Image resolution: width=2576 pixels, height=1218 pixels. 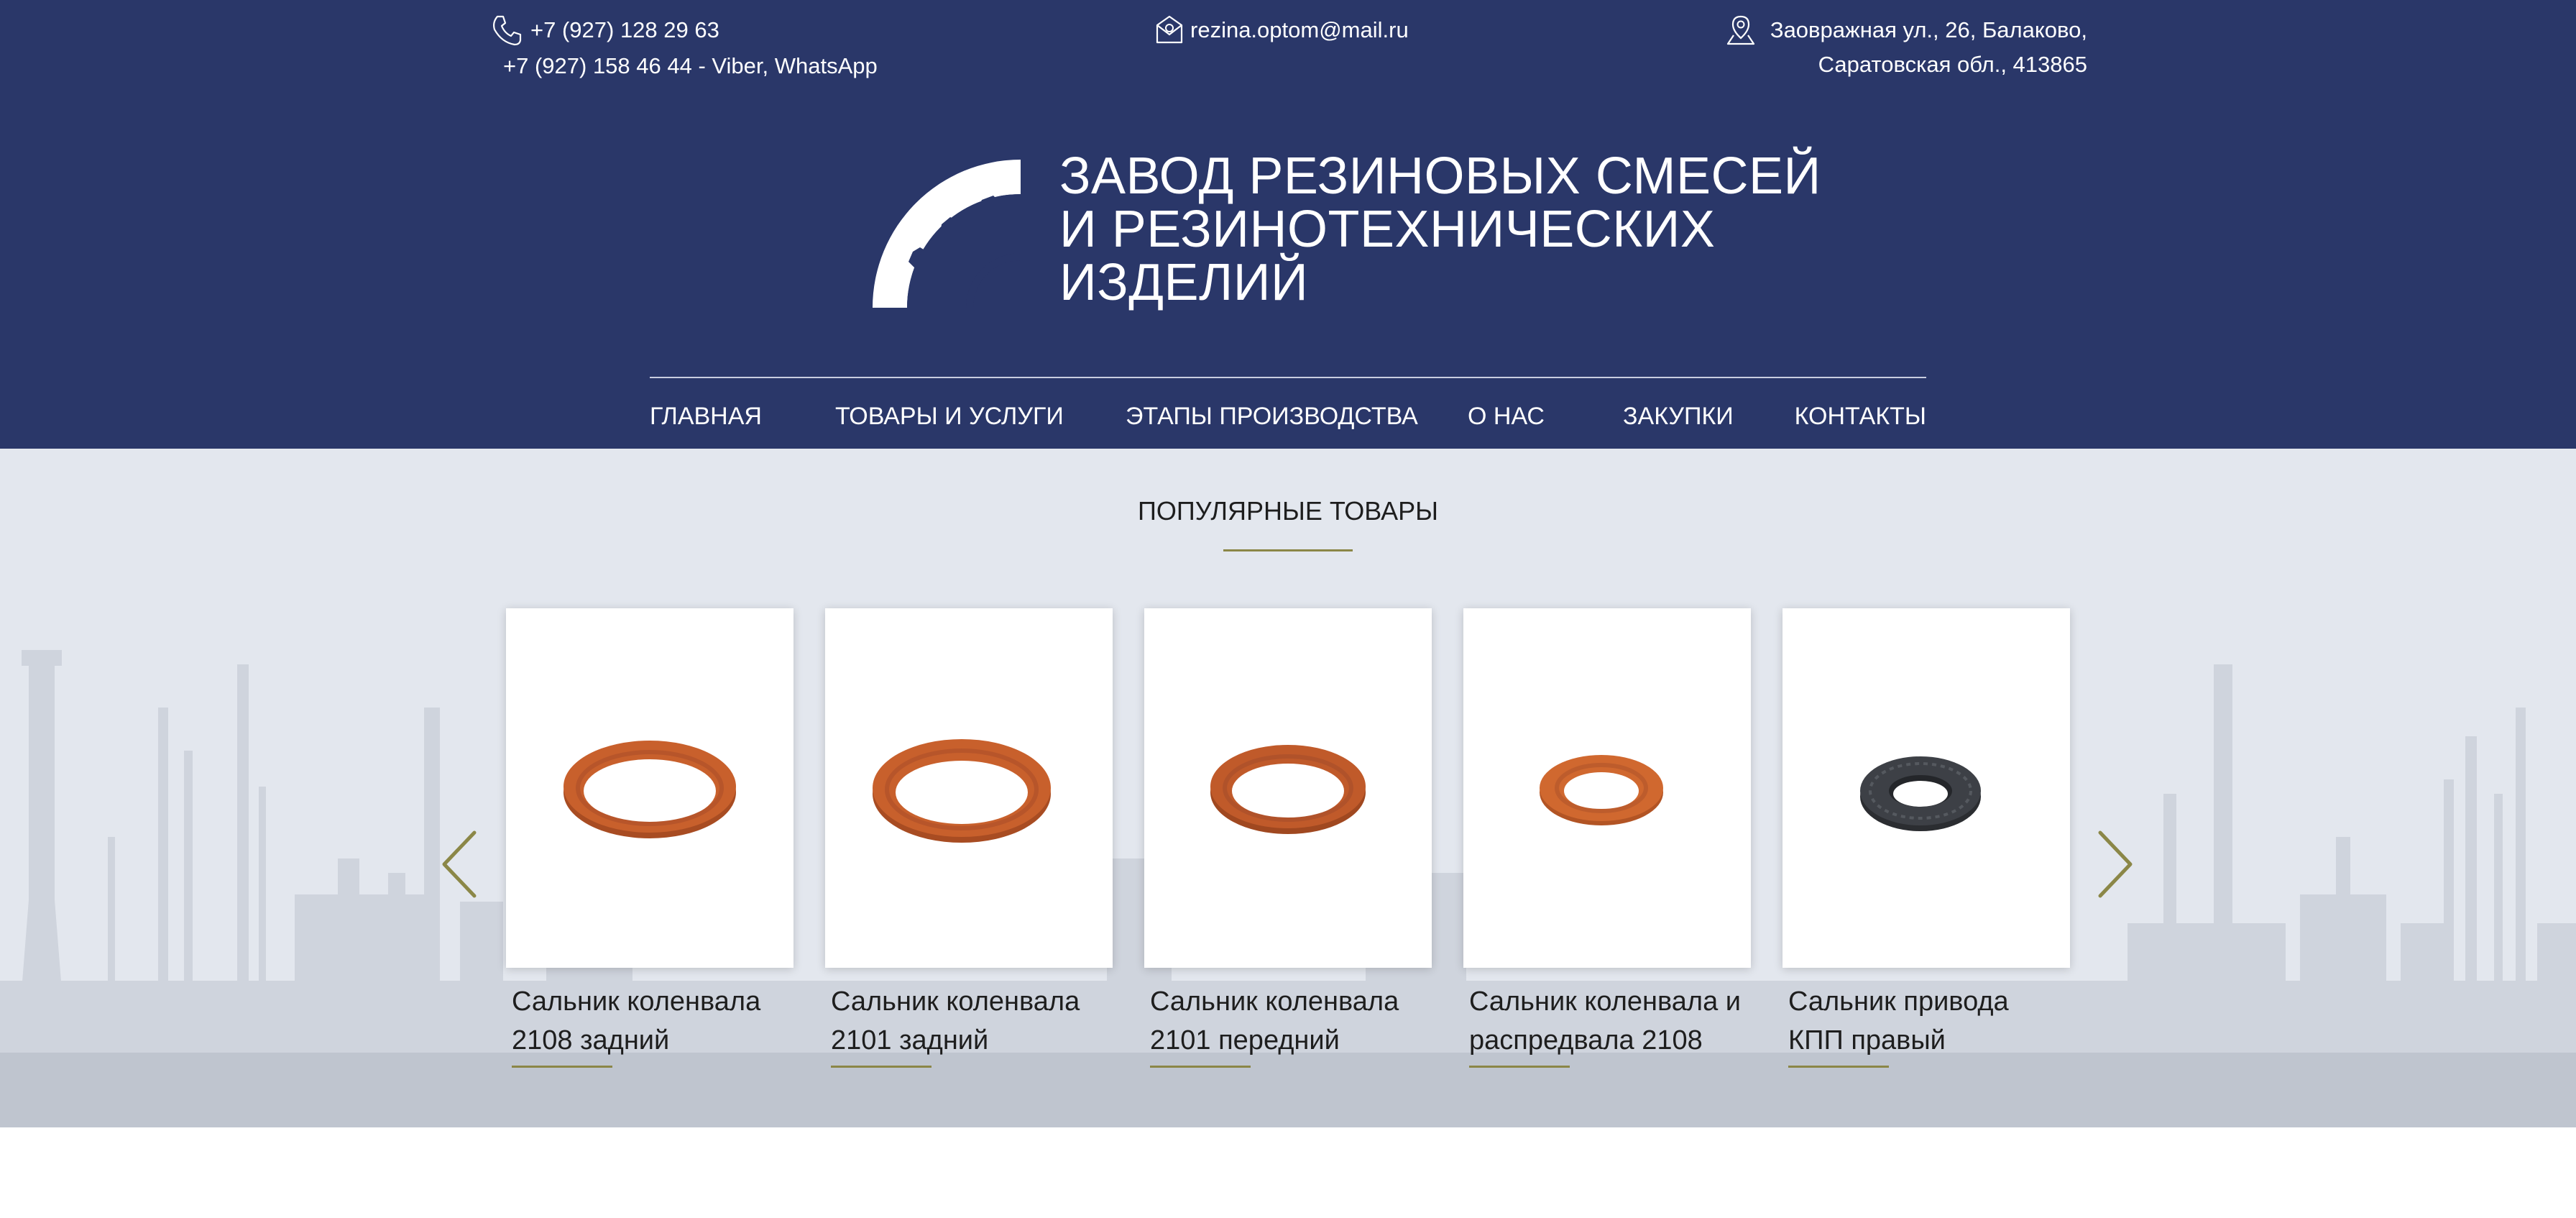 I want to click on nav-divider, so click(x=1288, y=377).